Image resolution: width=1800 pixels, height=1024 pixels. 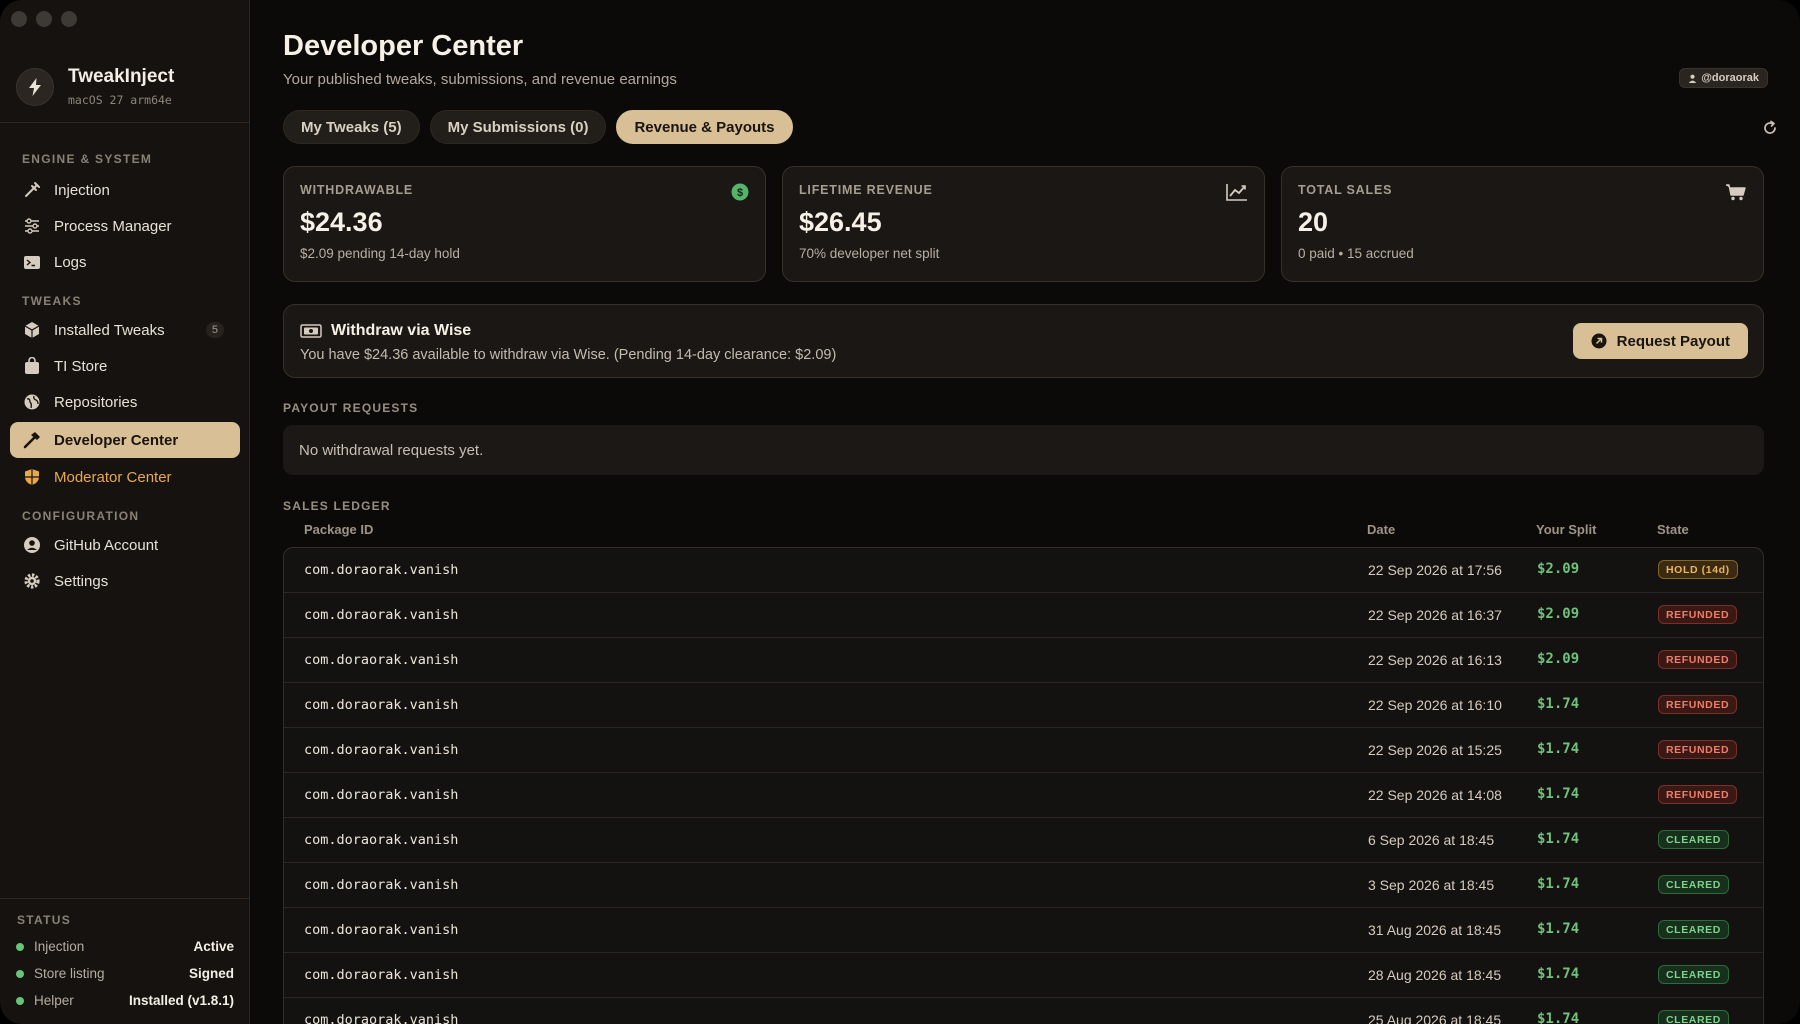 What do you see at coordinates (1673, 529) in the screenshot?
I see `column-state: State` at bounding box center [1673, 529].